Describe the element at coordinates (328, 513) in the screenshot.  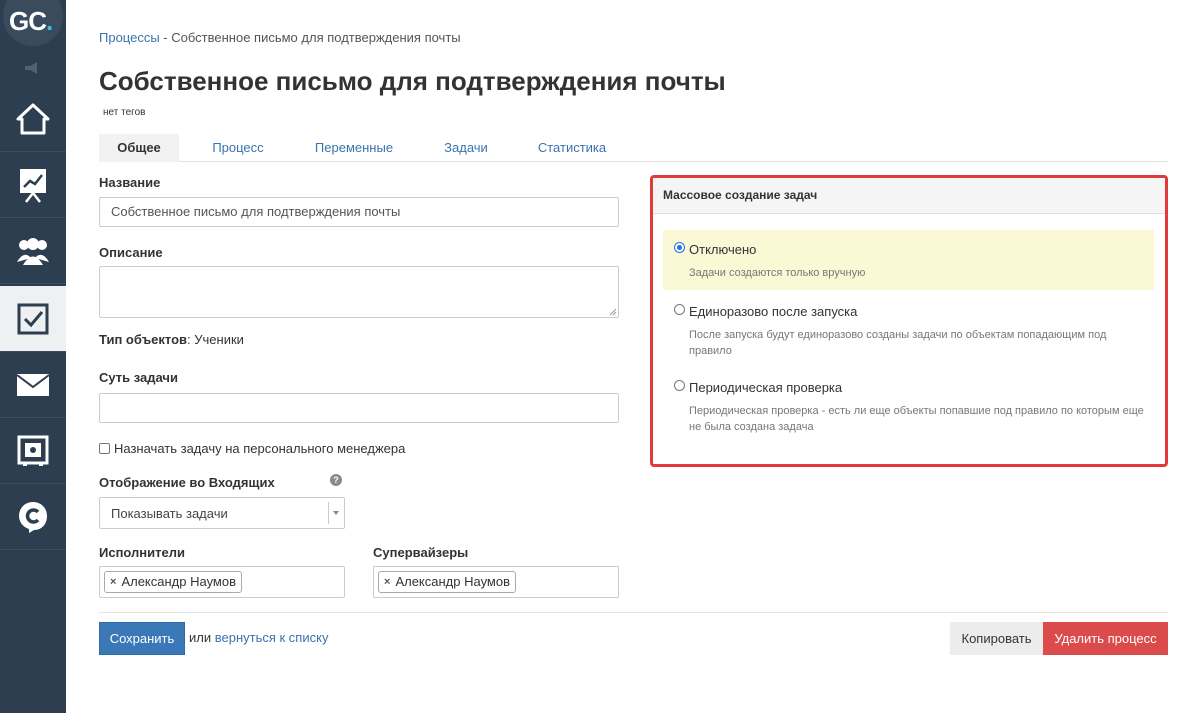
I see `select-separator` at that location.